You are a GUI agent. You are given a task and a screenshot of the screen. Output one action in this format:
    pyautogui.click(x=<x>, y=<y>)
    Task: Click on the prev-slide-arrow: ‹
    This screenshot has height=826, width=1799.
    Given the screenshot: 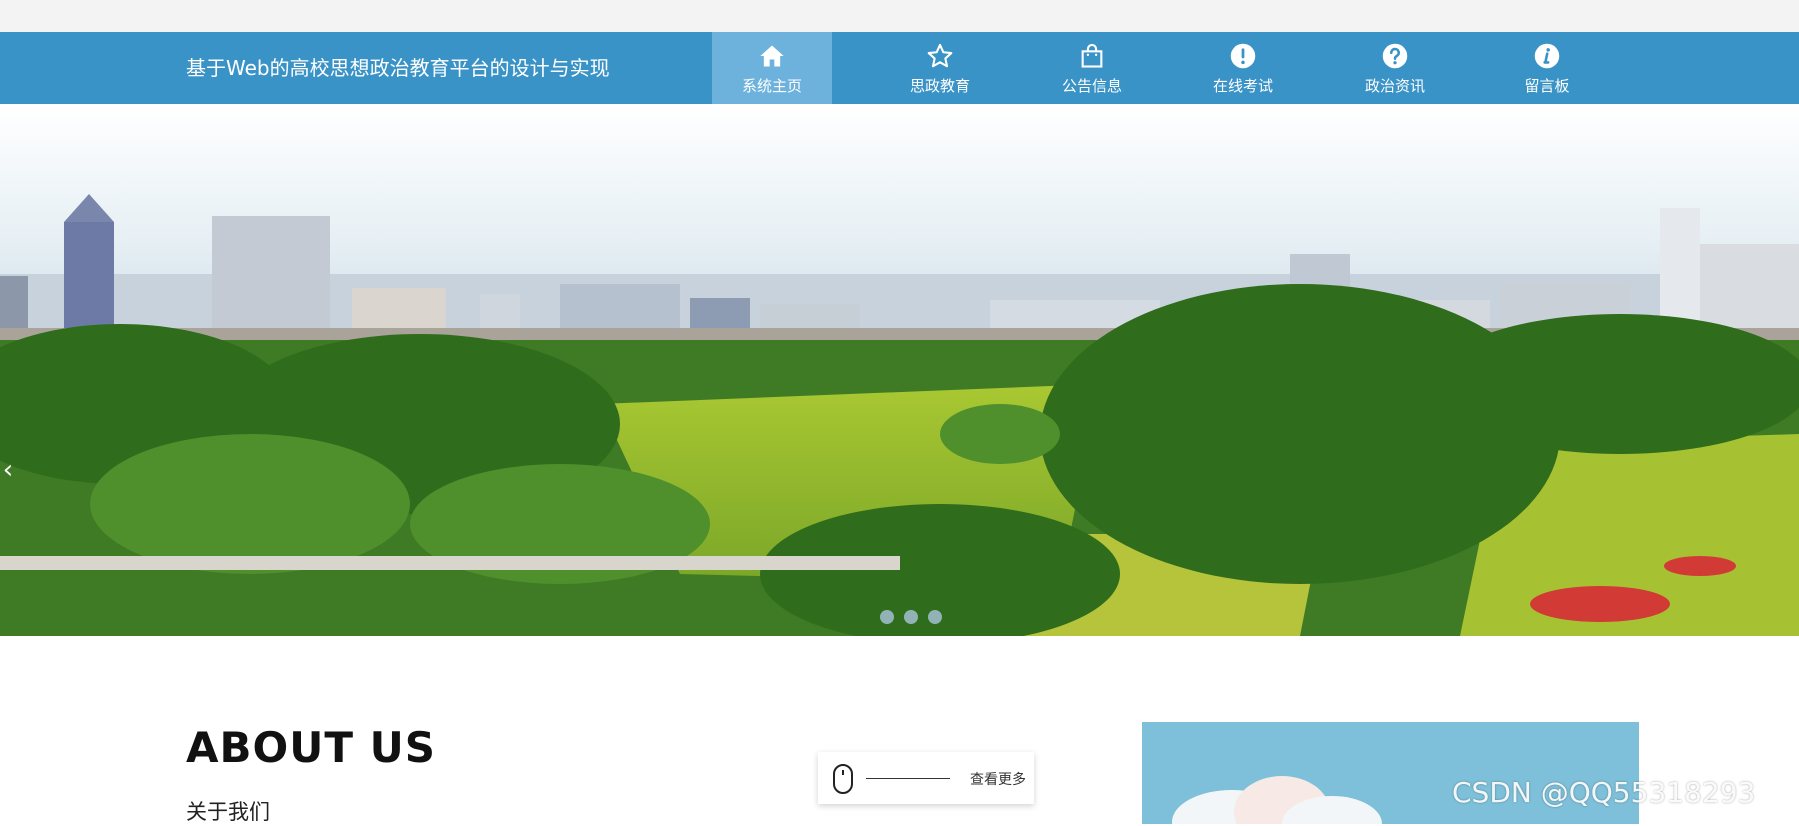 What is the action you would take?
    pyautogui.click(x=8, y=470)
    